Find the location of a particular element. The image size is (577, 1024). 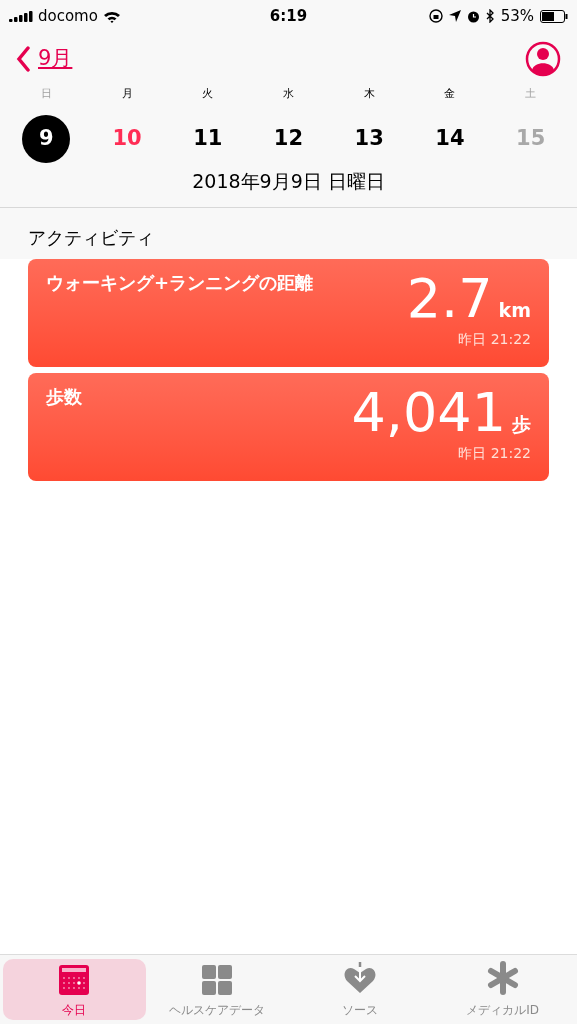

day-button: 13 is located at coordinates (369, 138).